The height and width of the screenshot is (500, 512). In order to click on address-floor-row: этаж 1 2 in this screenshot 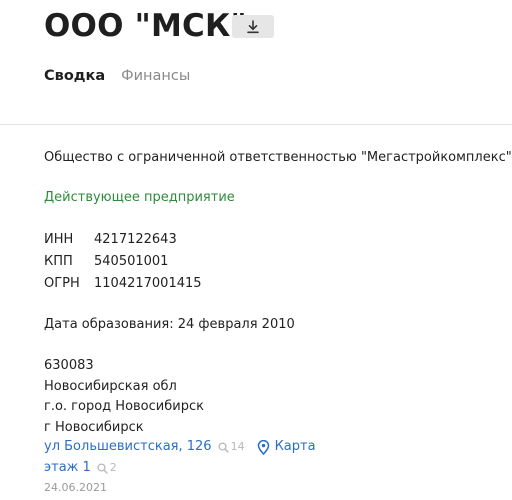, I will do `click(80, 468)`.